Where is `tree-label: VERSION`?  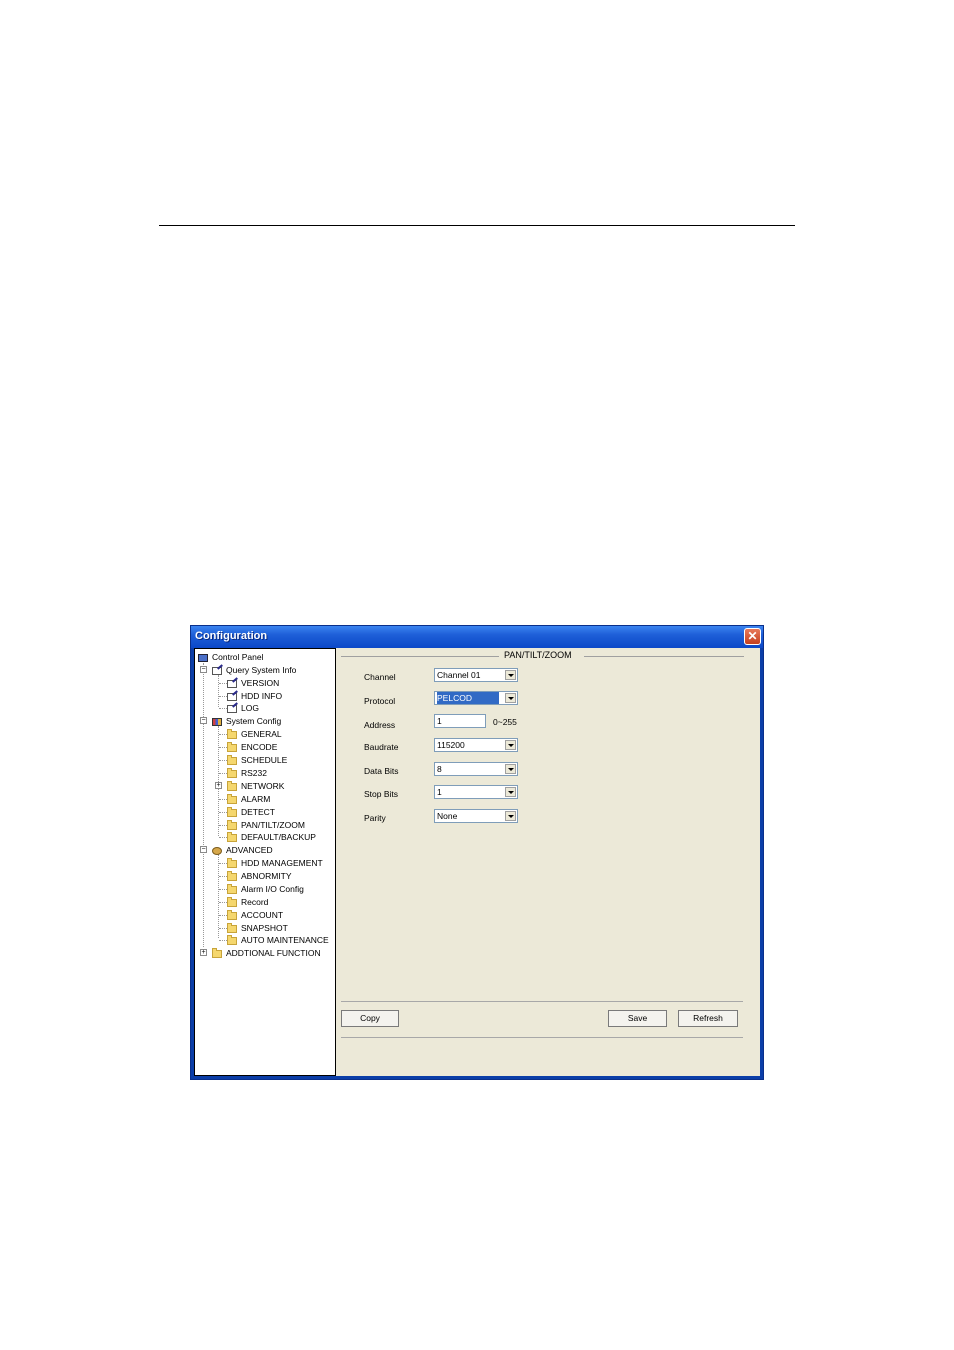 tree-label: VERSION is located at coordinates (260, 683).